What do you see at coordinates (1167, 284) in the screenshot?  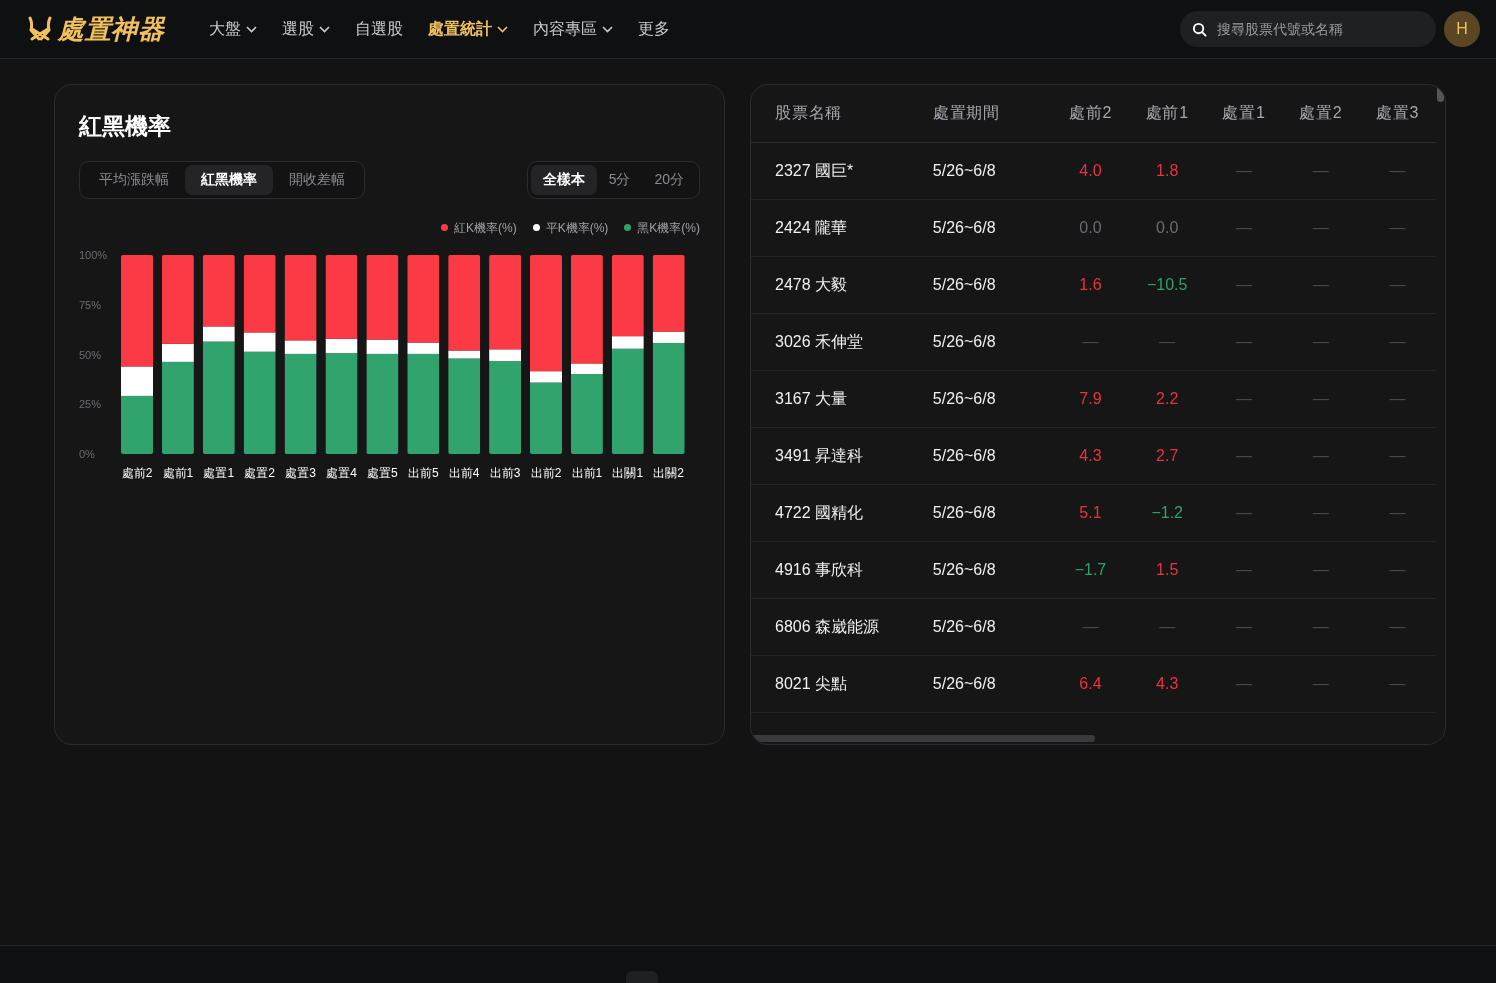 I see `table-cell: −10.5` at bounding box center [1167, 284].